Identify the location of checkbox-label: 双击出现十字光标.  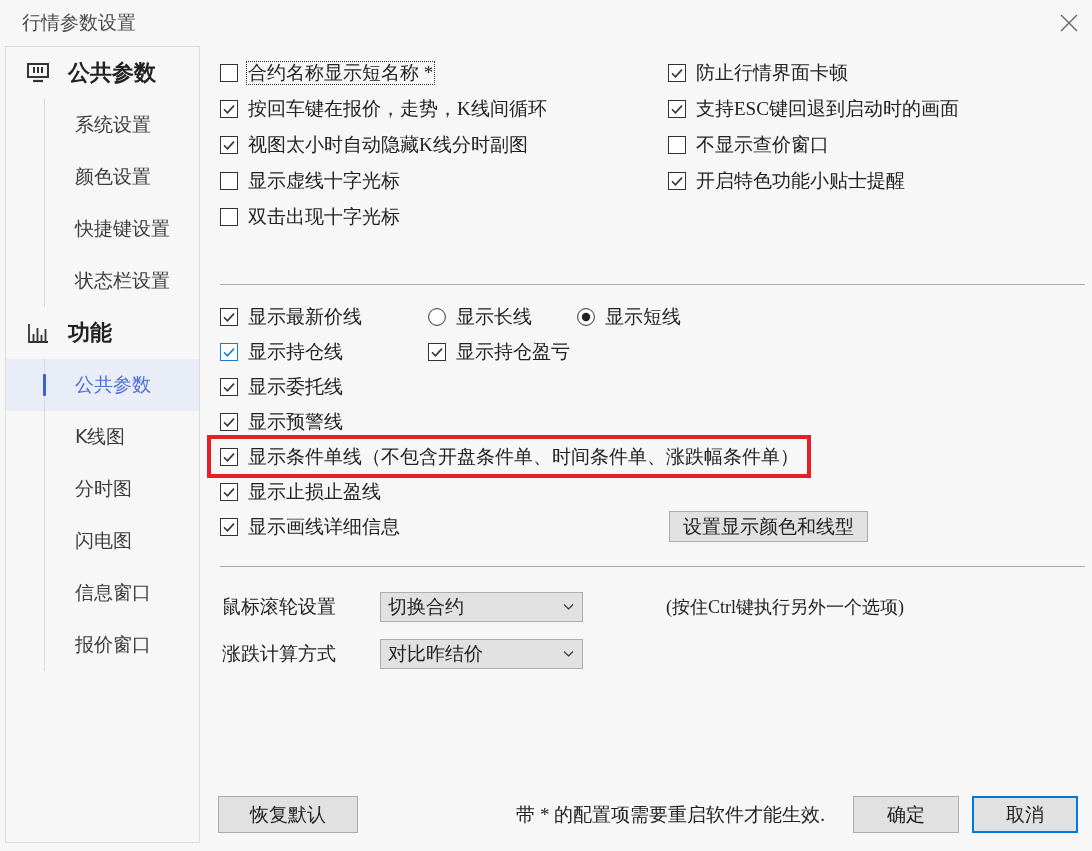
(324, 217).